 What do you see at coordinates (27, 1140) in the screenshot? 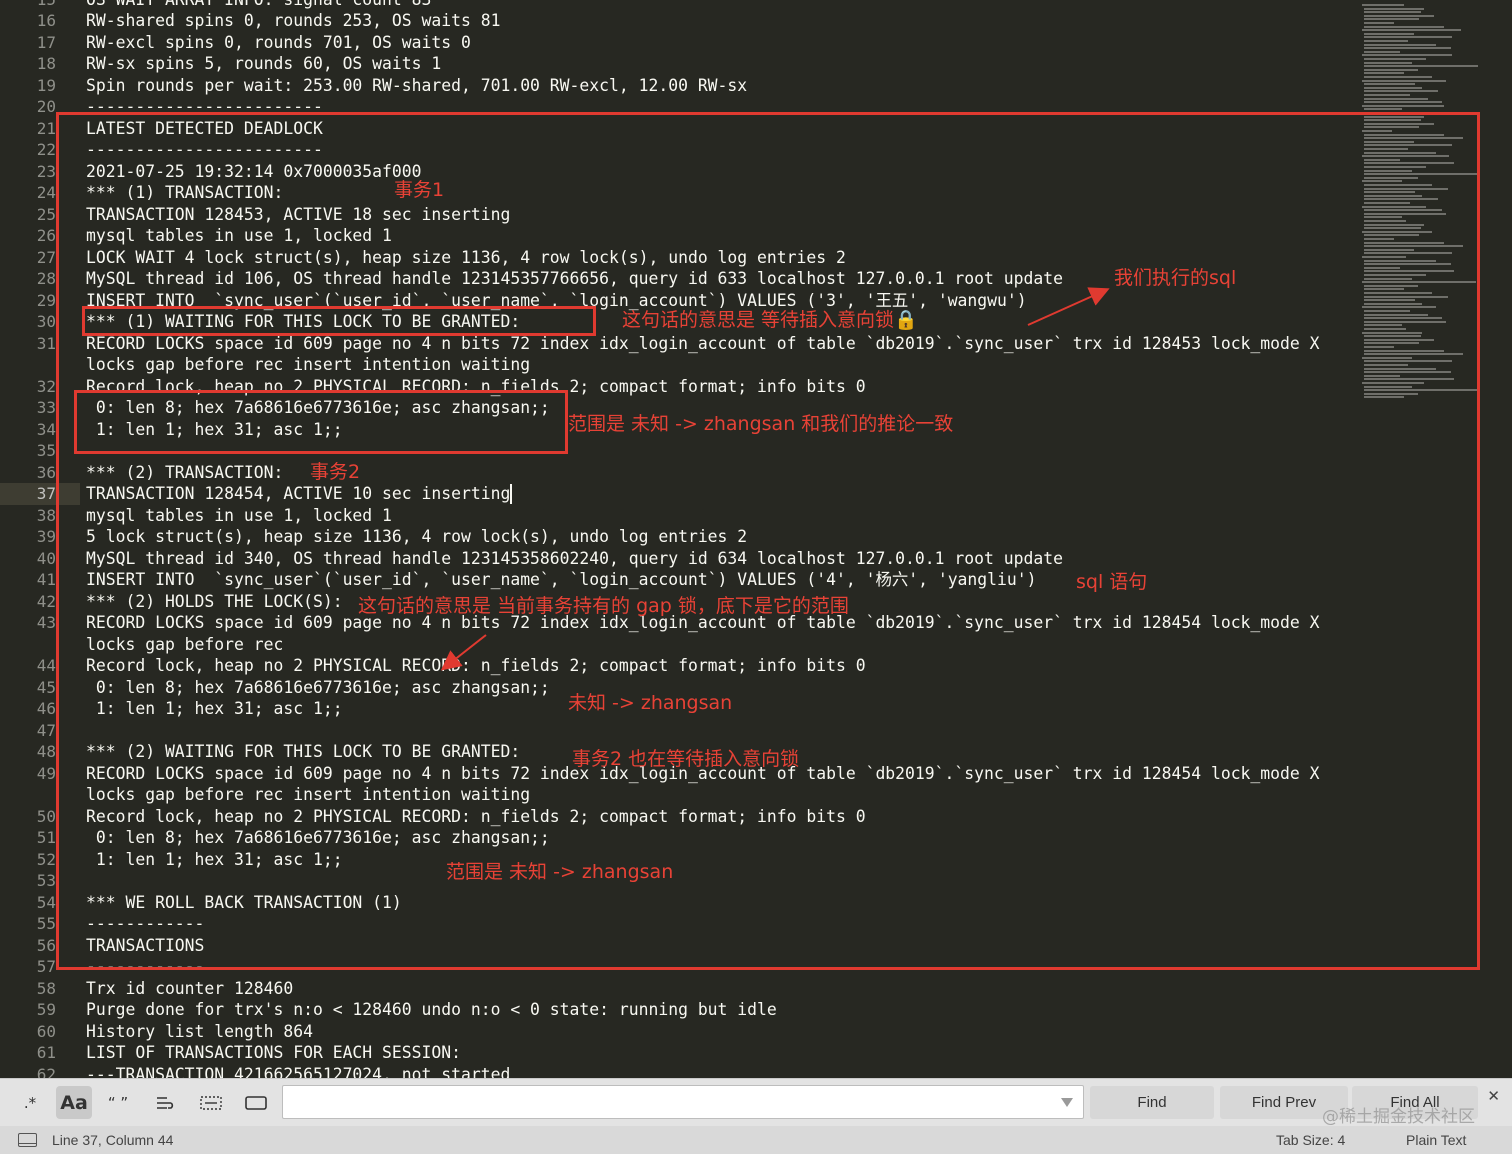
I see `panel-toggle-icon` at bounding box center [27, 1140].